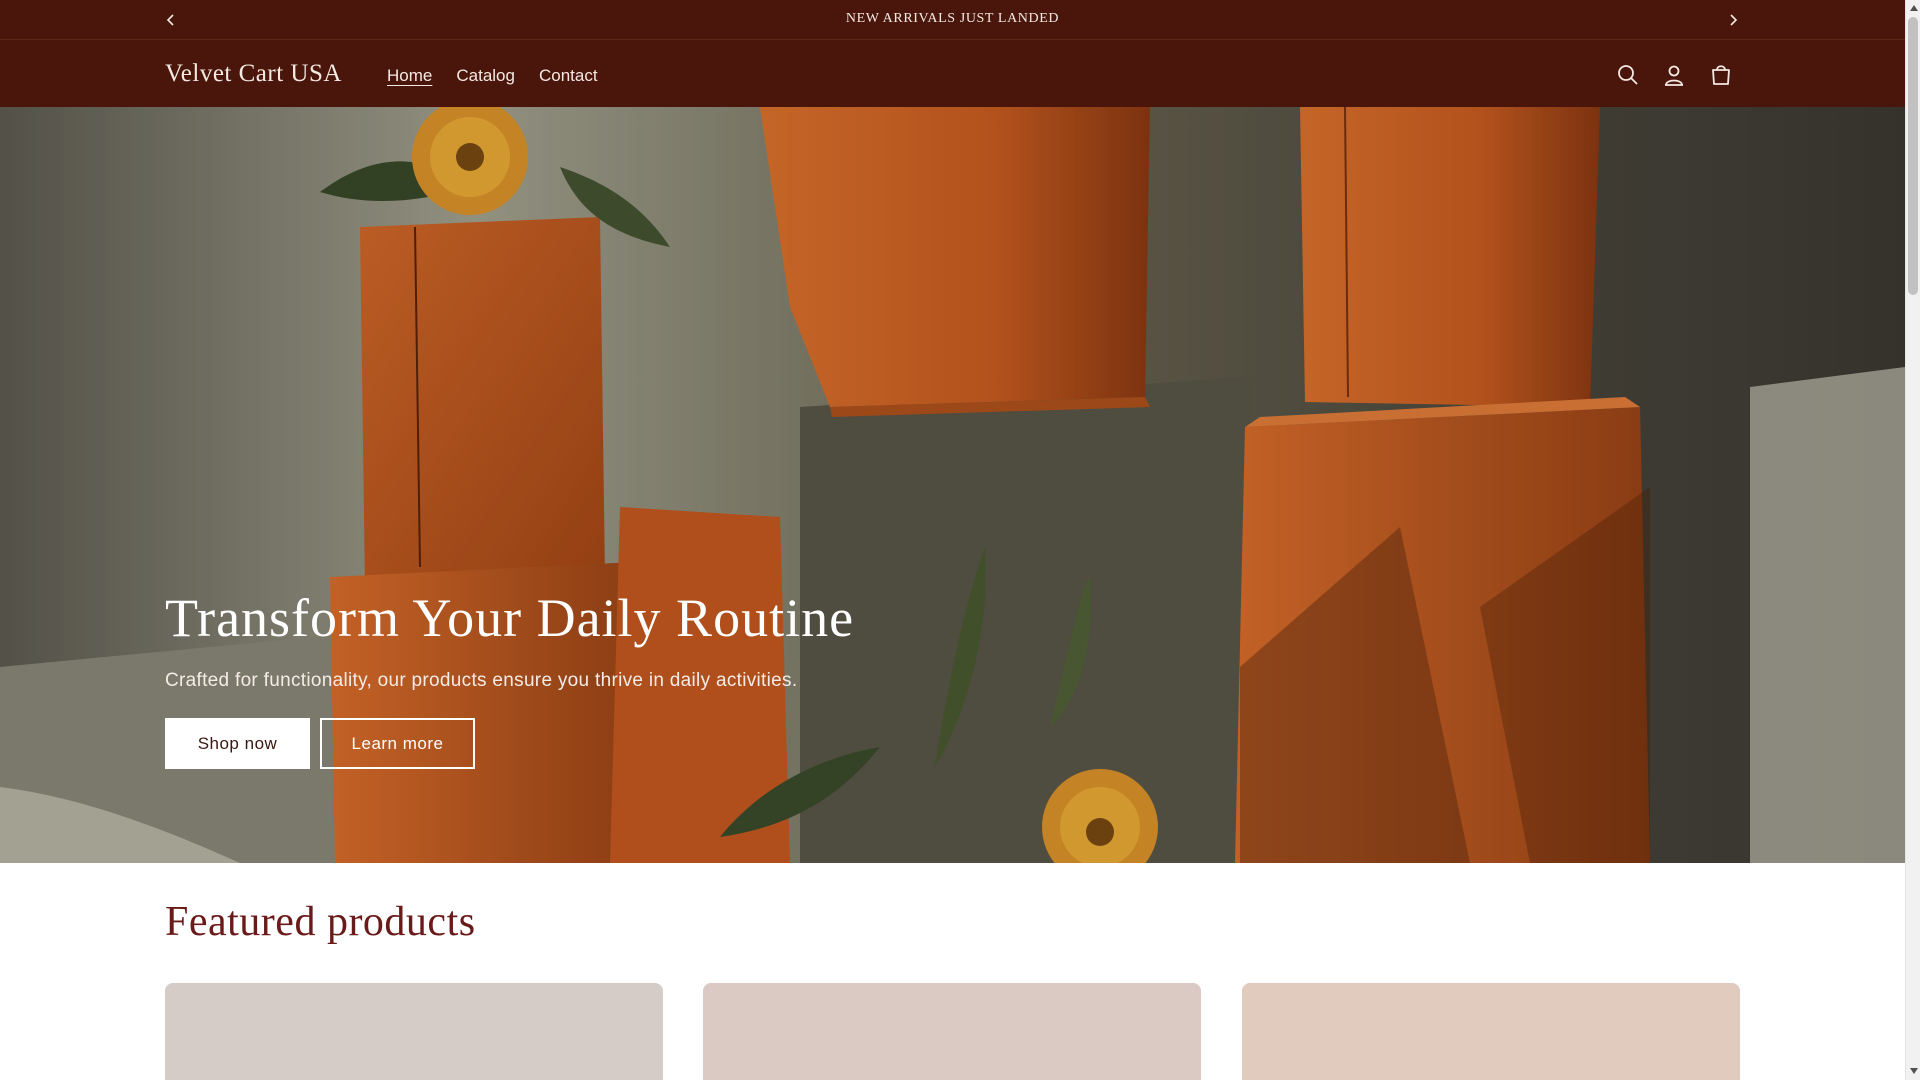  I want to click on main-nav: Home Catalog Contact, so click(492, 76).